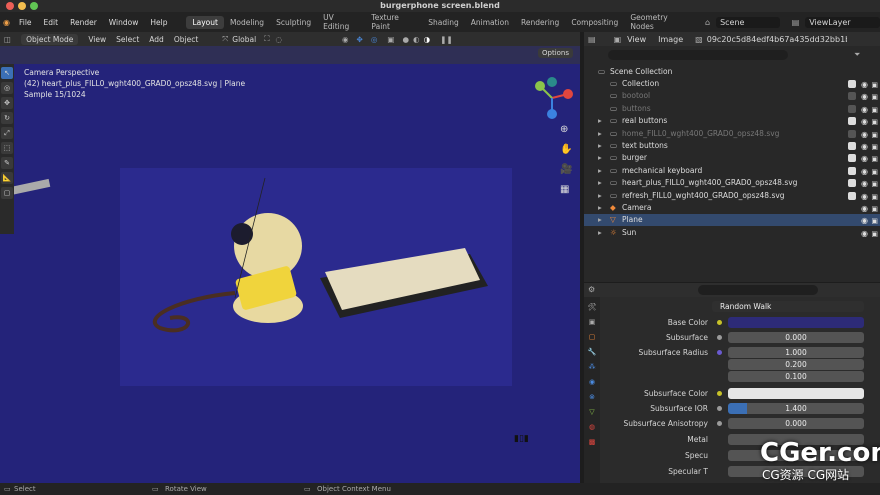  Describe the element at coordinates (564, 129) in the screenshot. I see `zoom-view-icon: ⊕` at that location.